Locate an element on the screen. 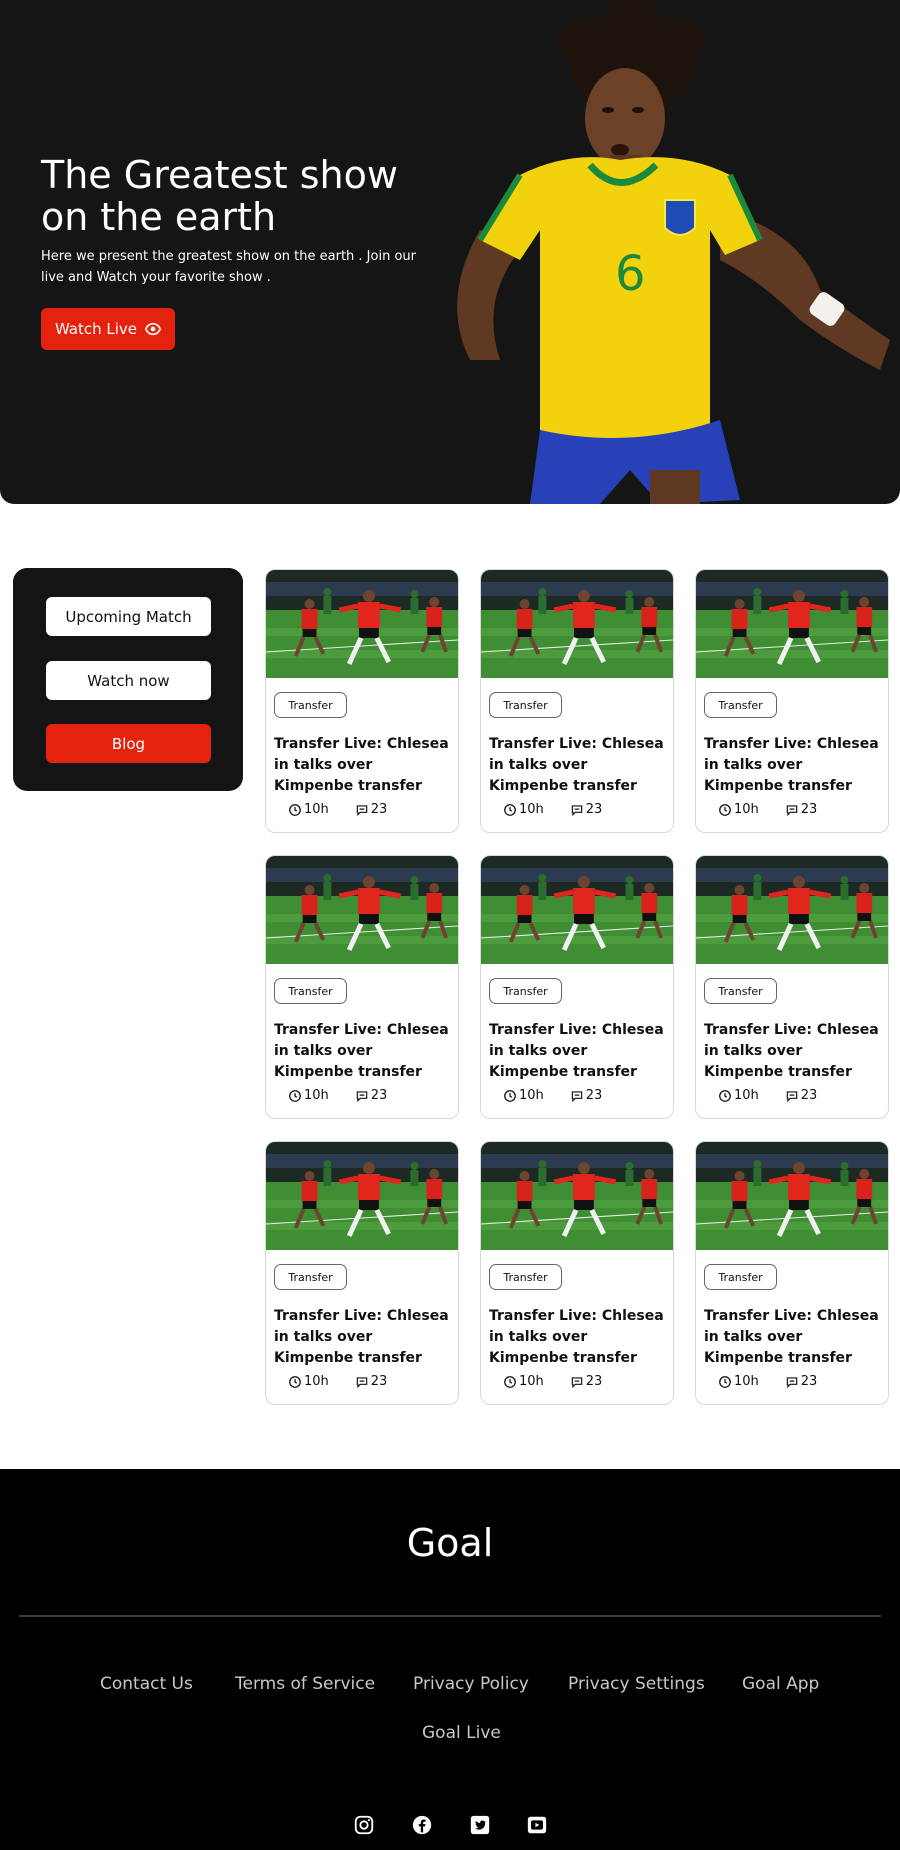  eye-icon is located at coordinates (153, 329).